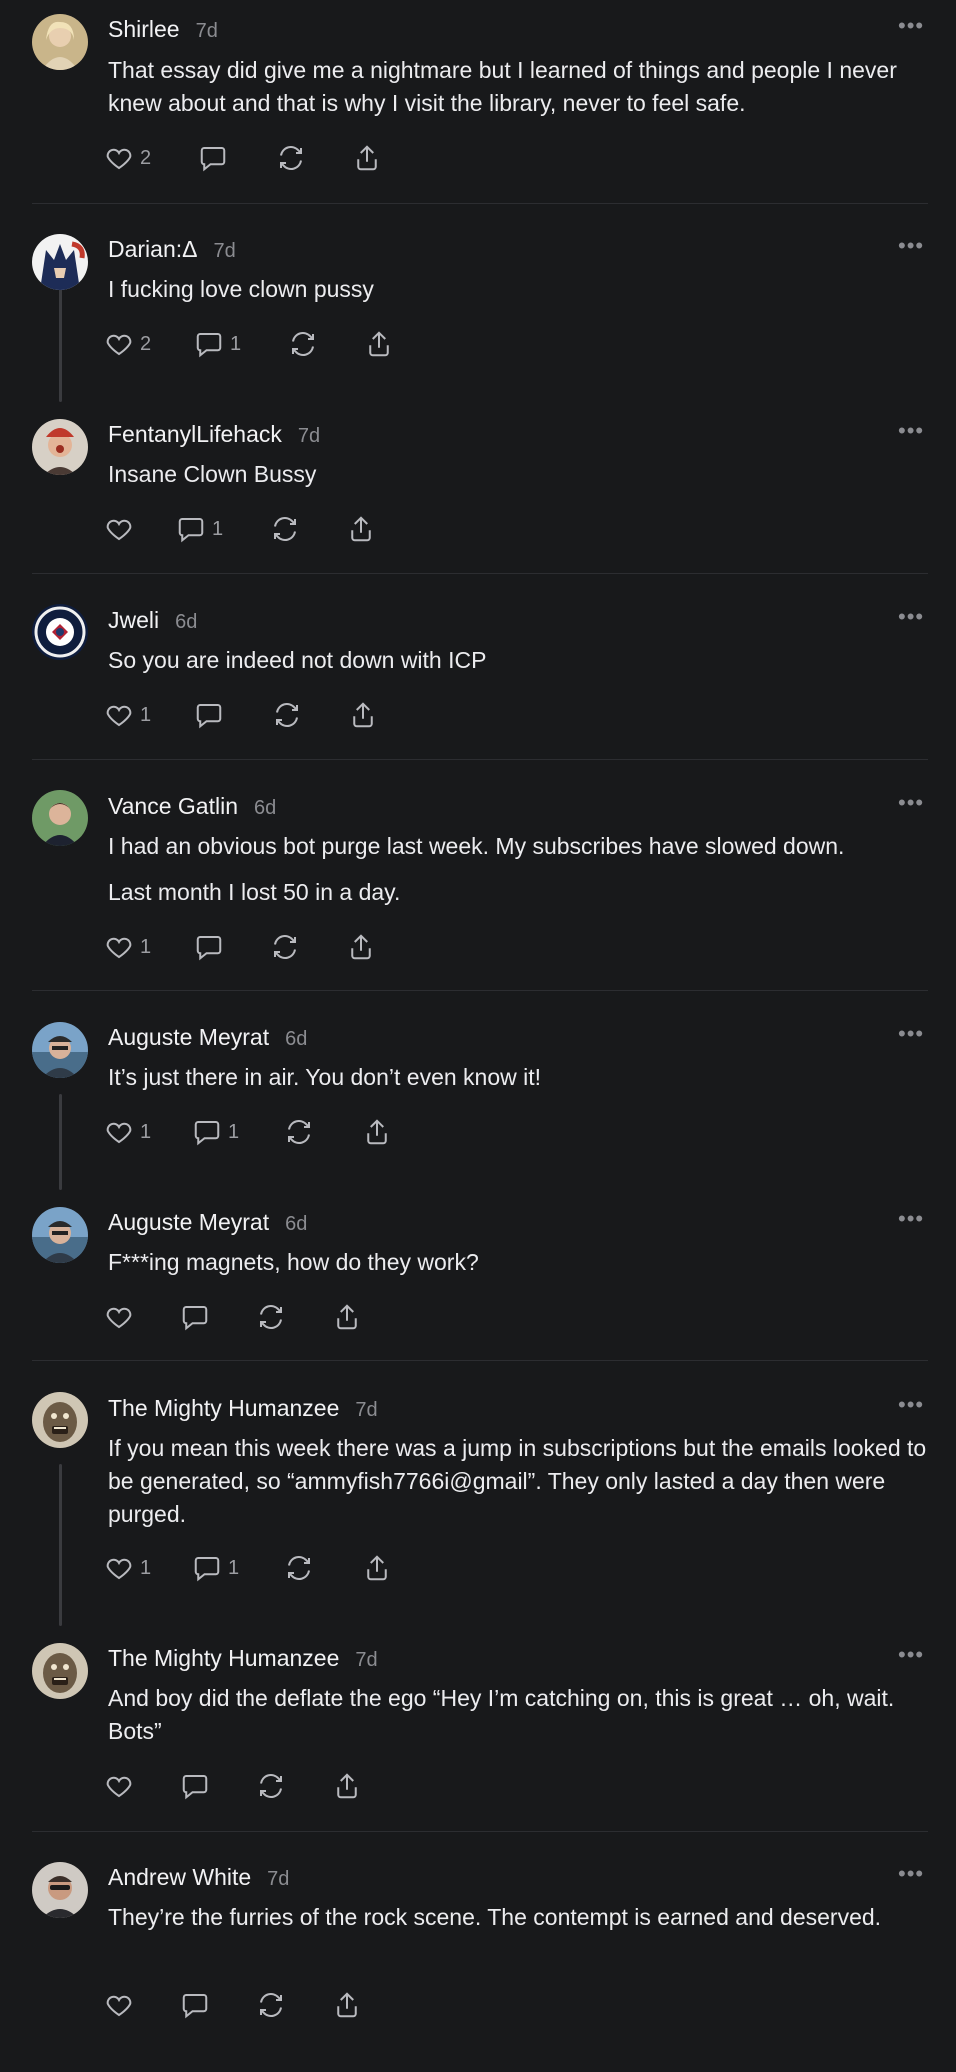  Describe the element at coordinates (153, 249) in the screenshot. I see `author-name: Darian:Δ` at that location.